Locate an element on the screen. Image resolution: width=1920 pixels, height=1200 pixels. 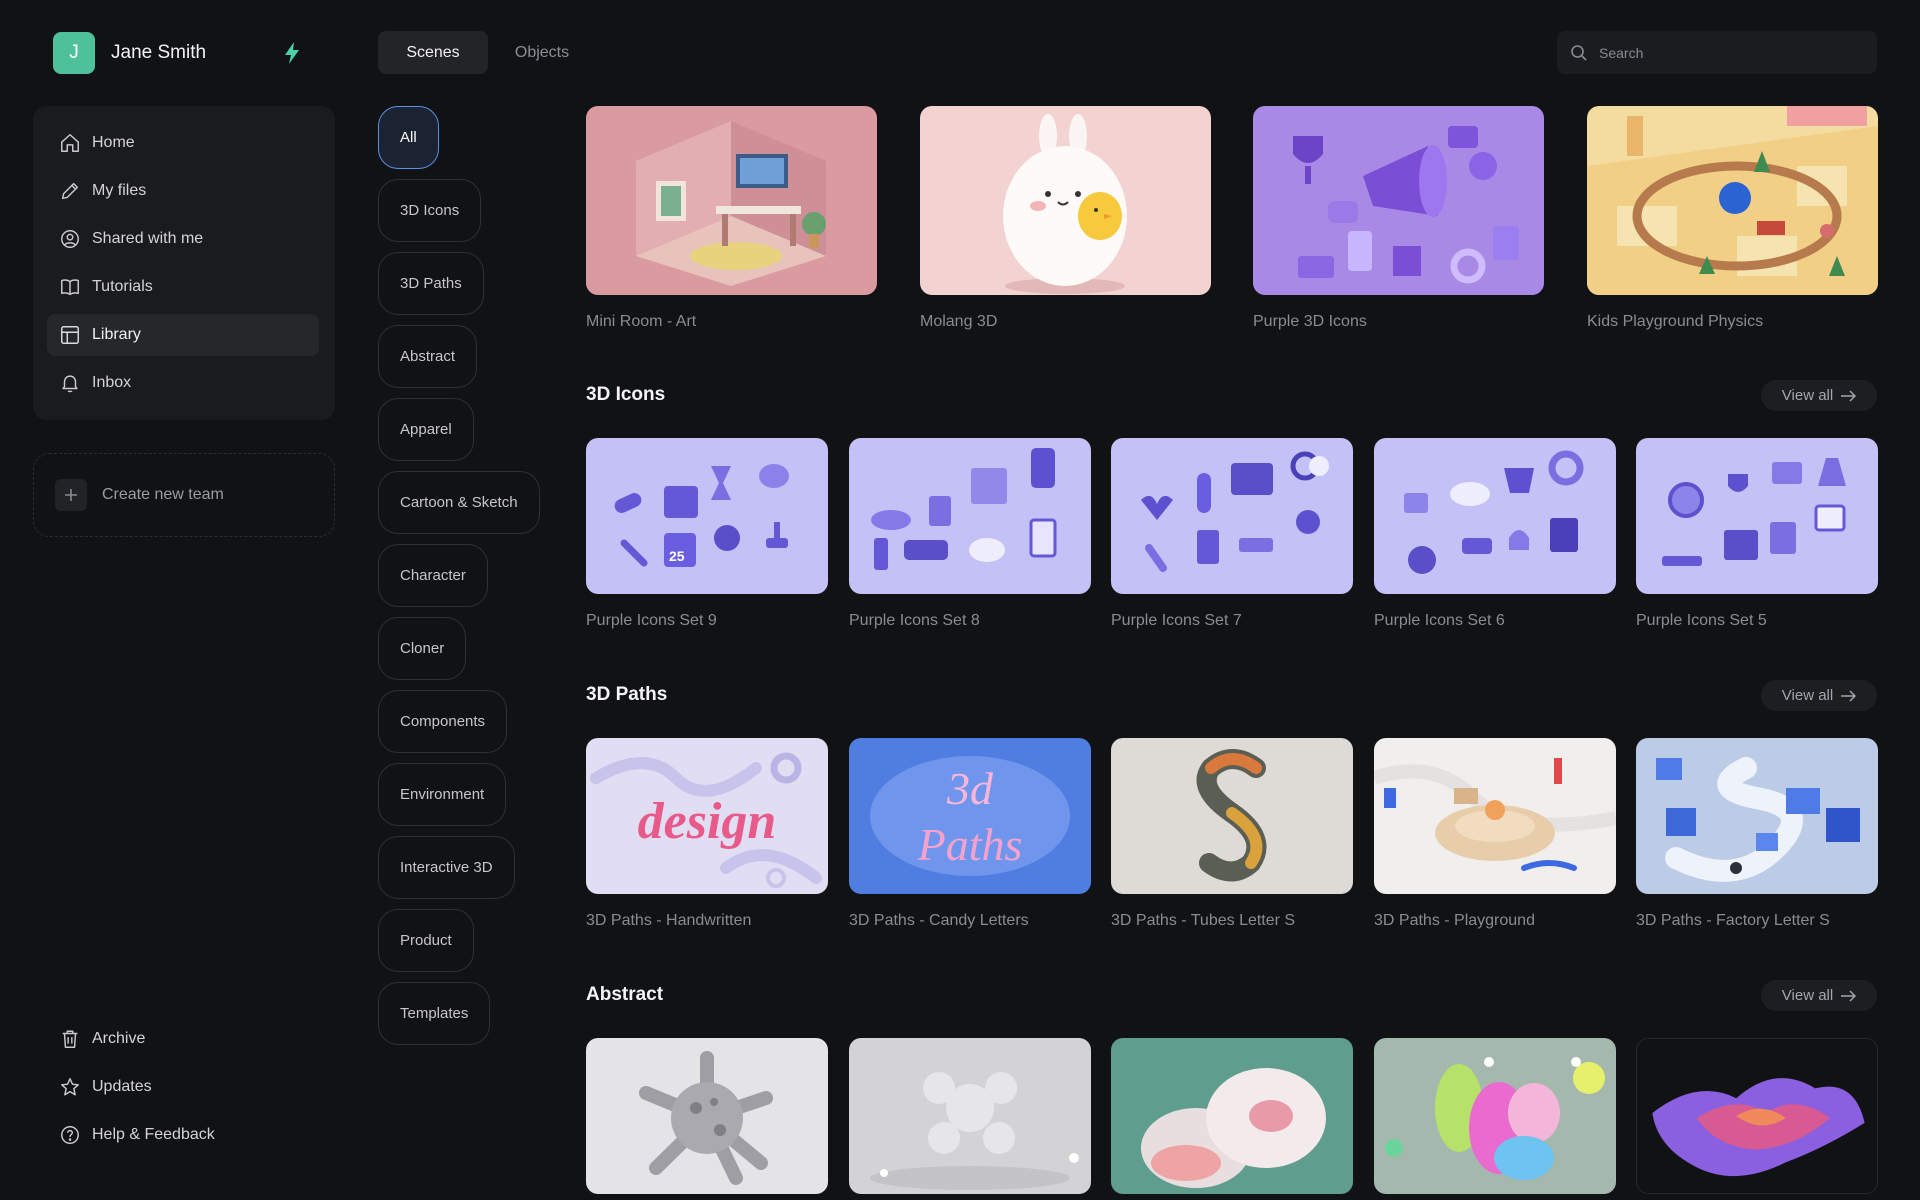
home-icon is located at coordinates (70, 143).